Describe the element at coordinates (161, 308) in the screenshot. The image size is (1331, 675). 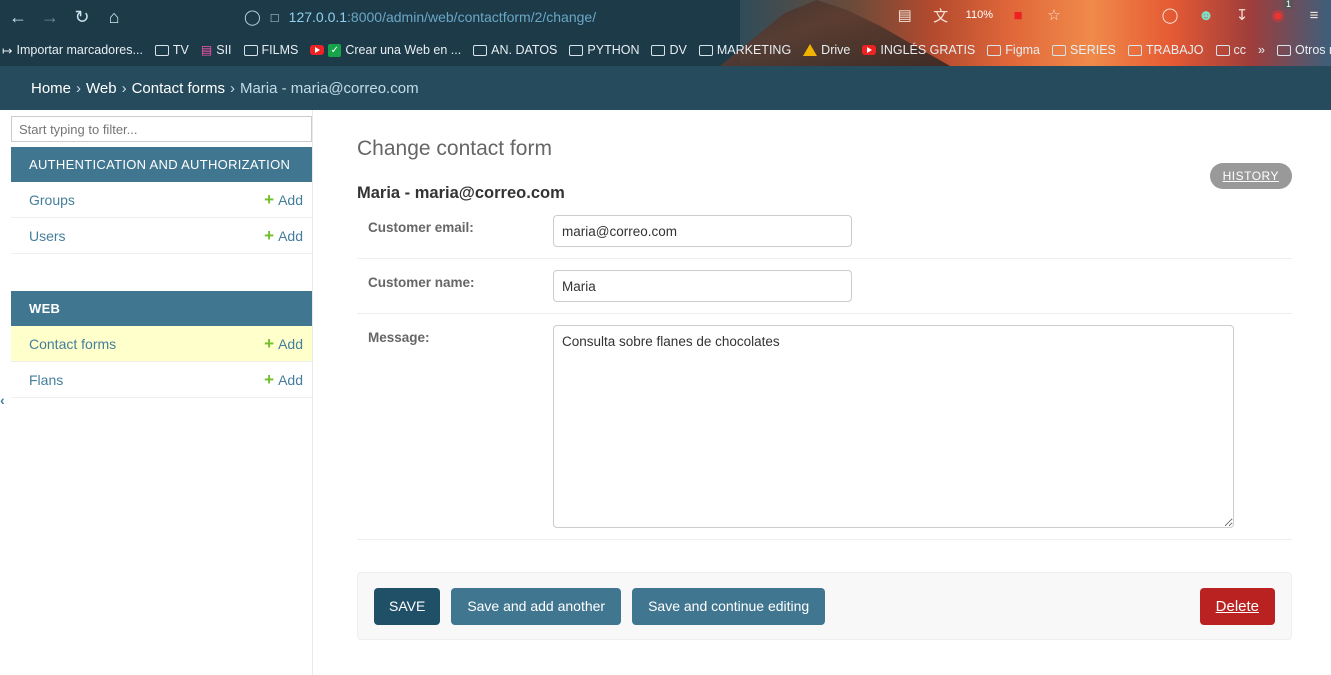
I see `module-caption-web: WEB` at that location.